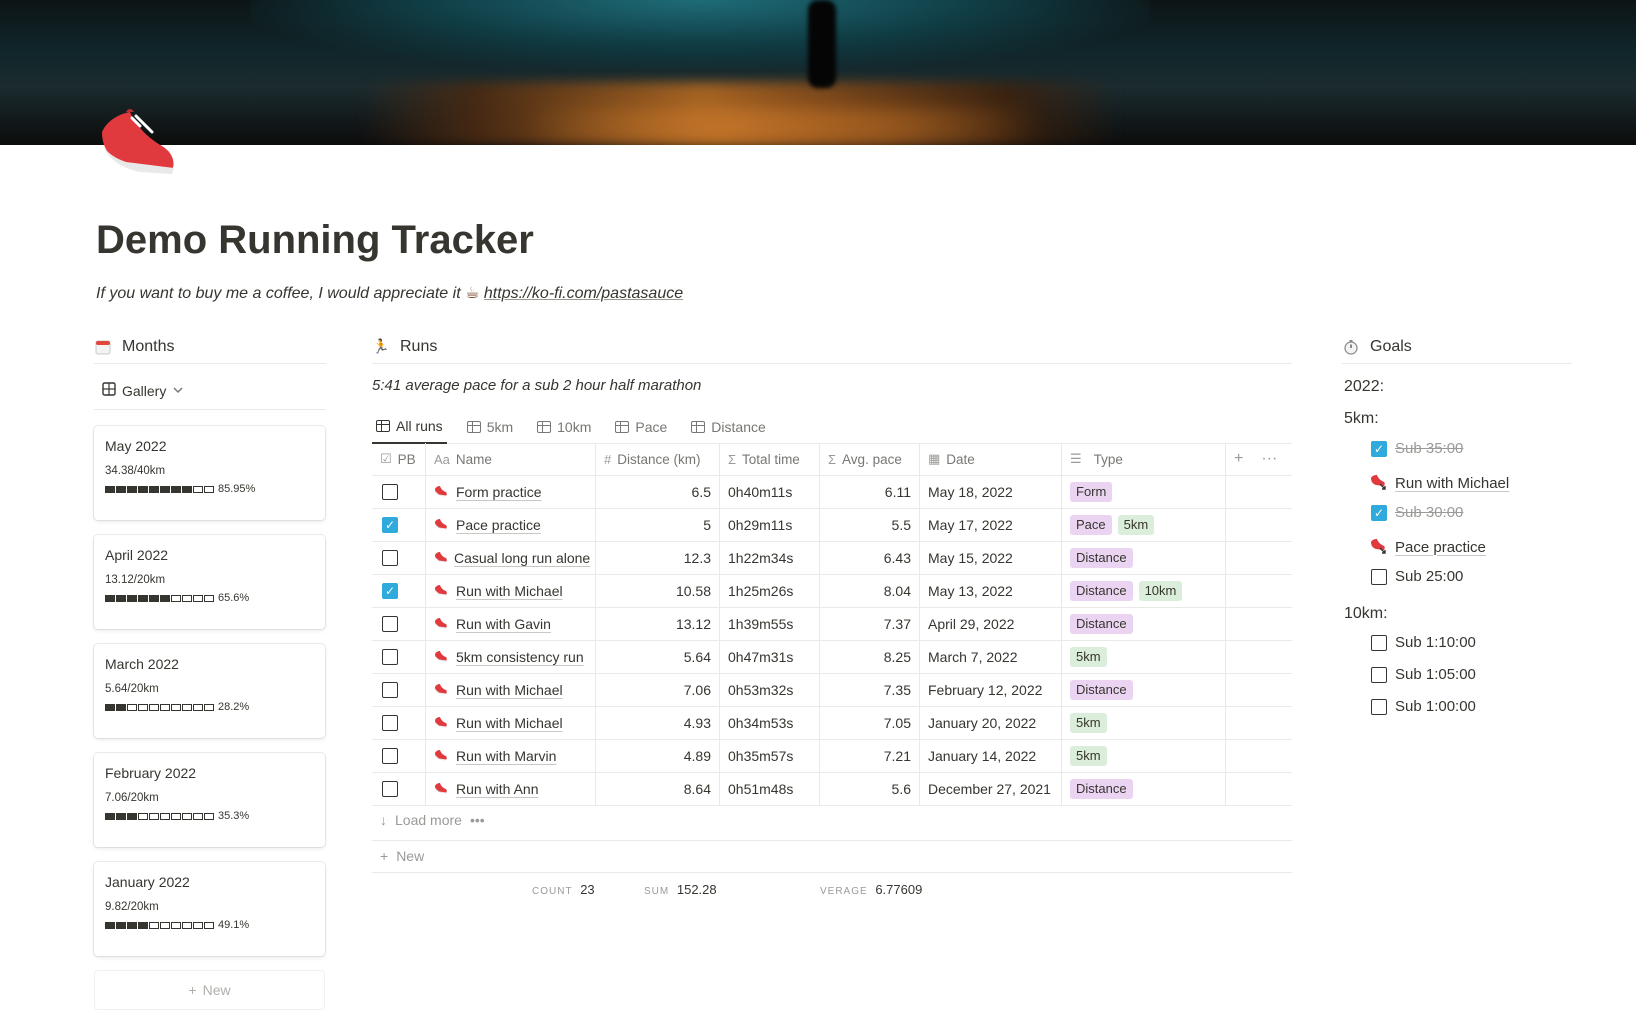 The height and width of the screenshot is (1031, 1636). I want to click on col-distance: # Distance (km), so click(658, 459).